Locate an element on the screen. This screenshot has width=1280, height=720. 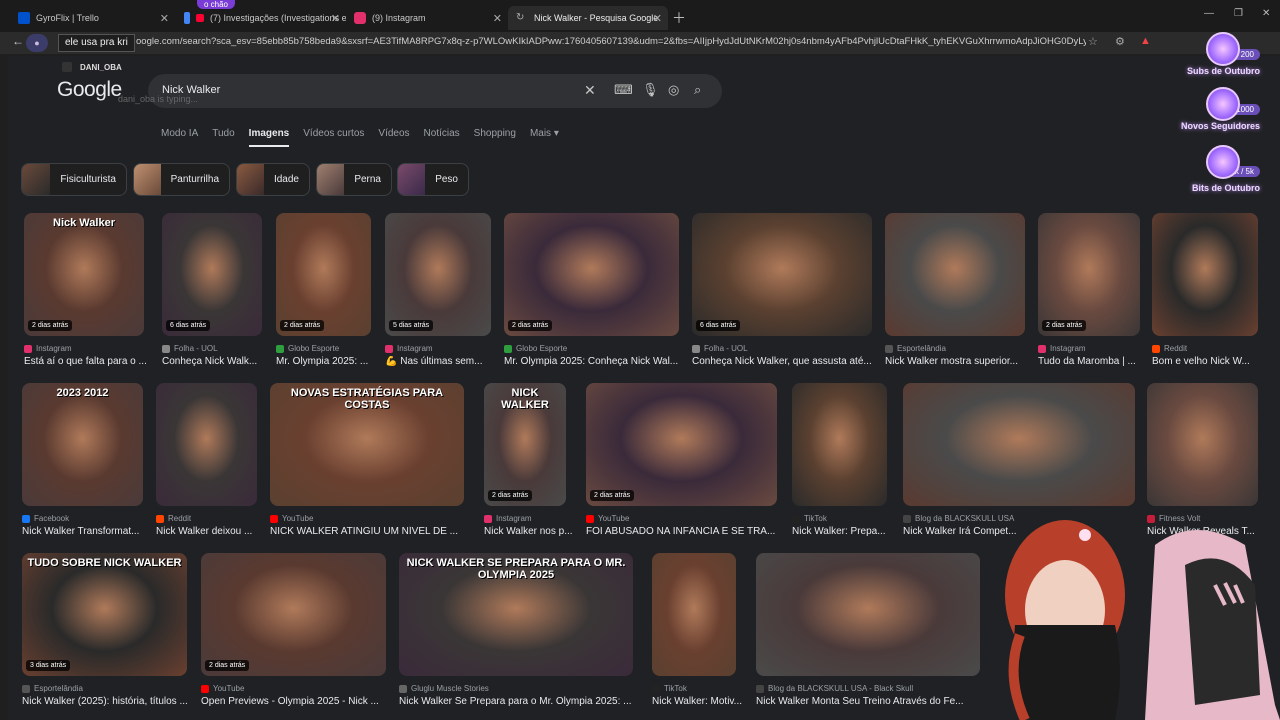
tab-imagens: Imagens is located at coordinates (269, 137).